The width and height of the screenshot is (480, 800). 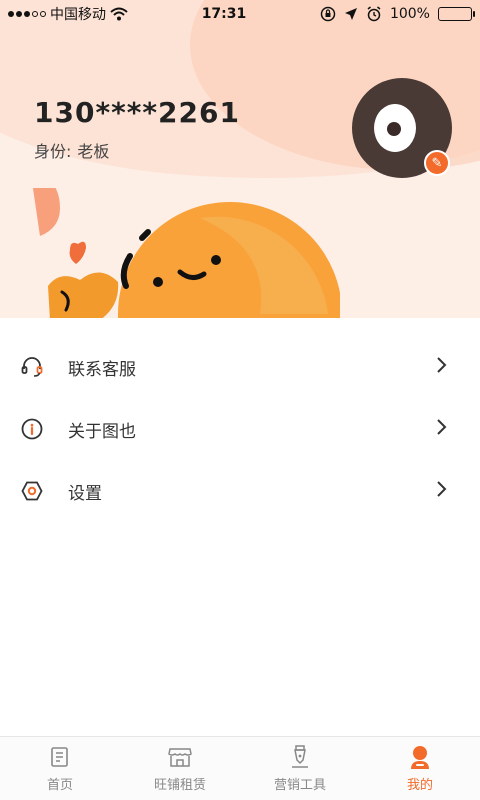 I want to click on tab-marketing-tools: 营销工具, so click(x=300, y=768).